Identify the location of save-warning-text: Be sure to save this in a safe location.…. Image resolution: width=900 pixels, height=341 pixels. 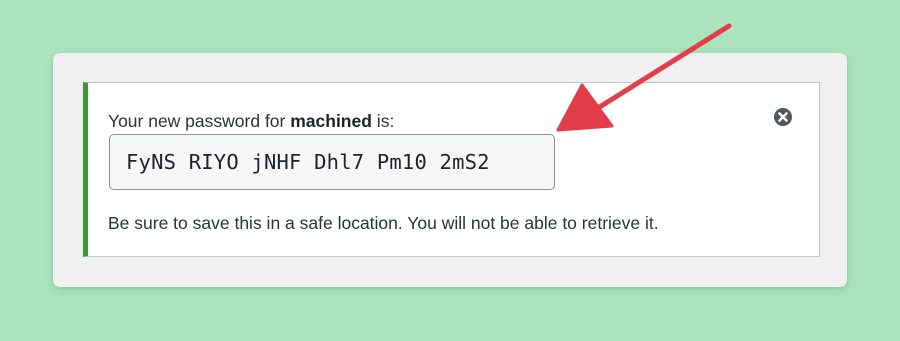
(383, 223).